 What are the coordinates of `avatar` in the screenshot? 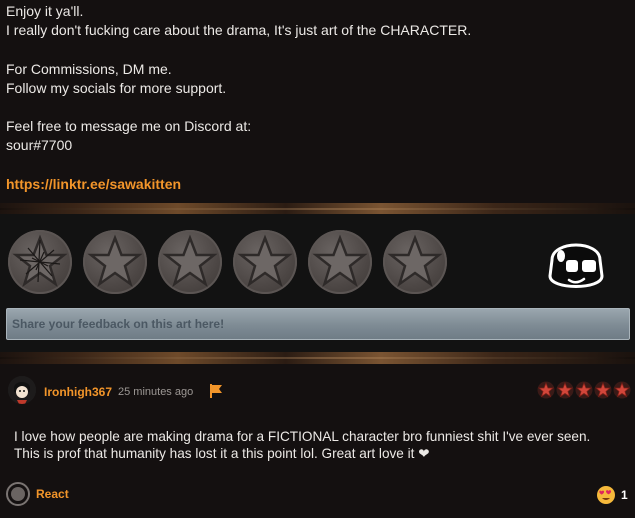 It's located at (22, 390).